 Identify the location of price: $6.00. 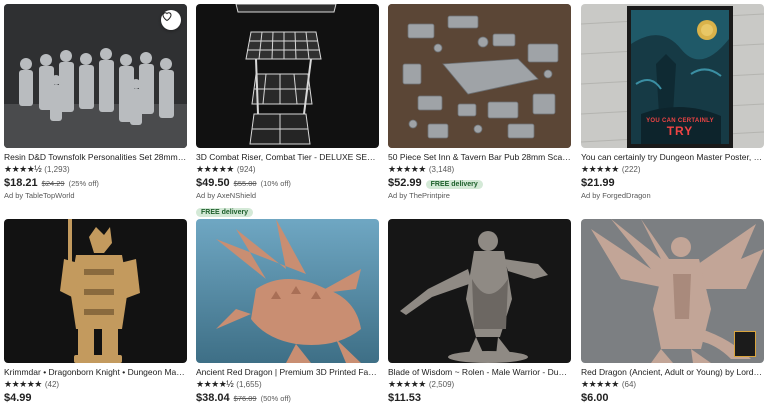
(595, 398).